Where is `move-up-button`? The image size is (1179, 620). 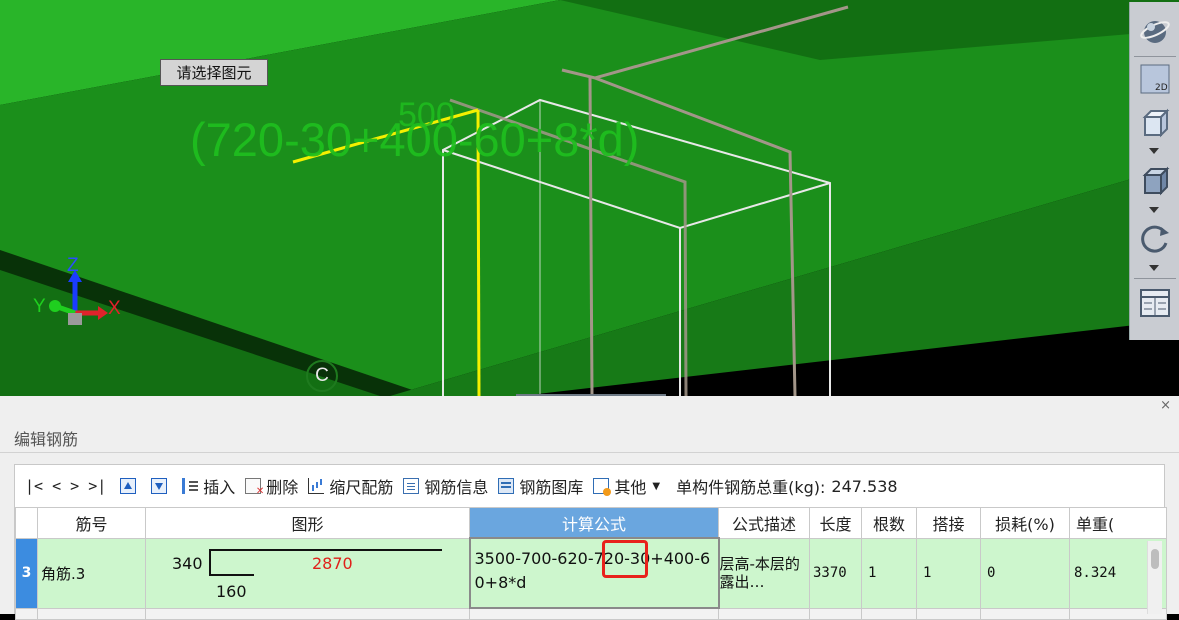
move-up-button is located at coordinates (130, 486).